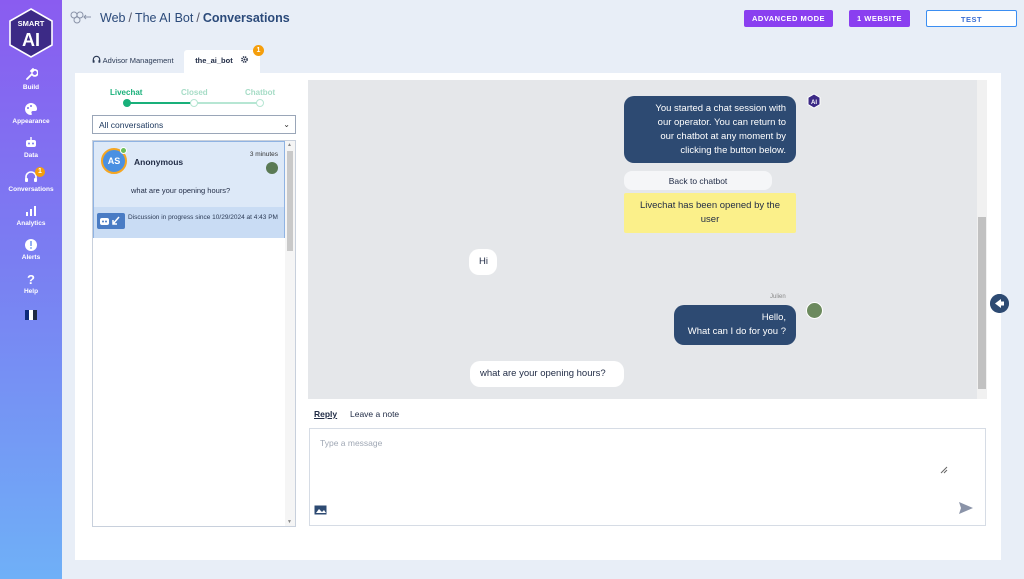 The height and width of the screenshot is (579, 1024). What do you see at coordinates (483, 262) in the screenshot?
I see `user-message: Hi` at bounding box center [483, 262].